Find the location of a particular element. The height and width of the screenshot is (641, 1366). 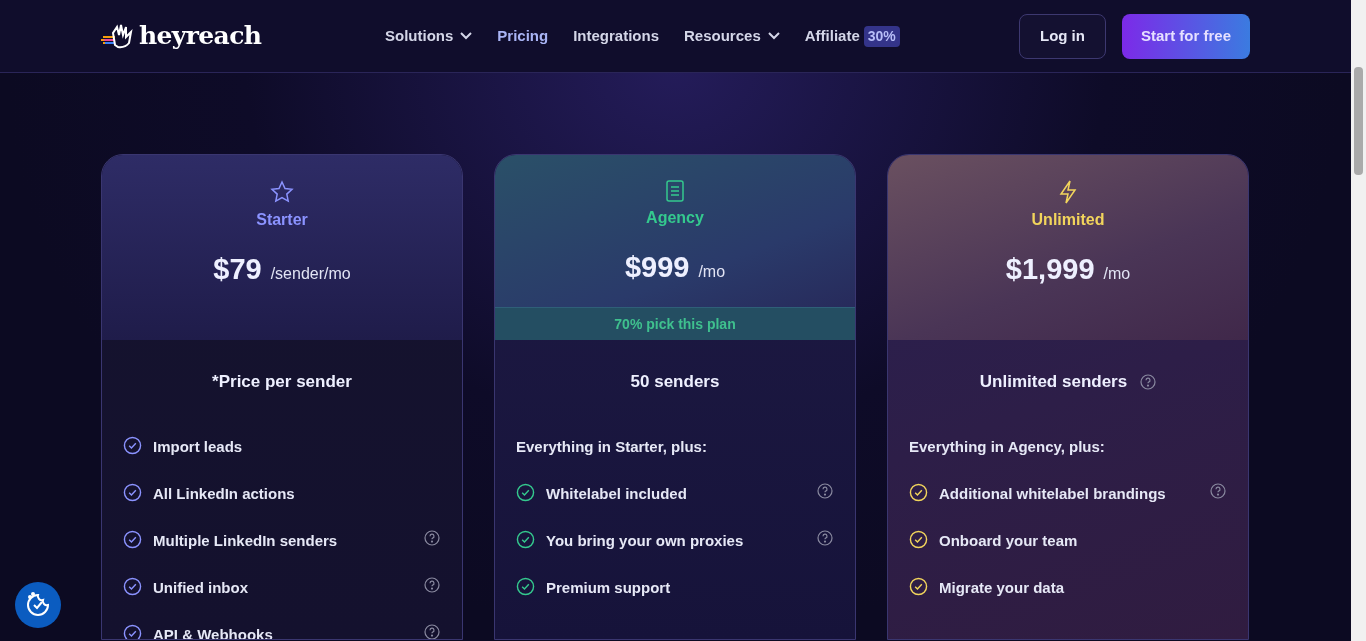

feature-label: Multiple LinkedIn senders is located at coordinates (246, 541).